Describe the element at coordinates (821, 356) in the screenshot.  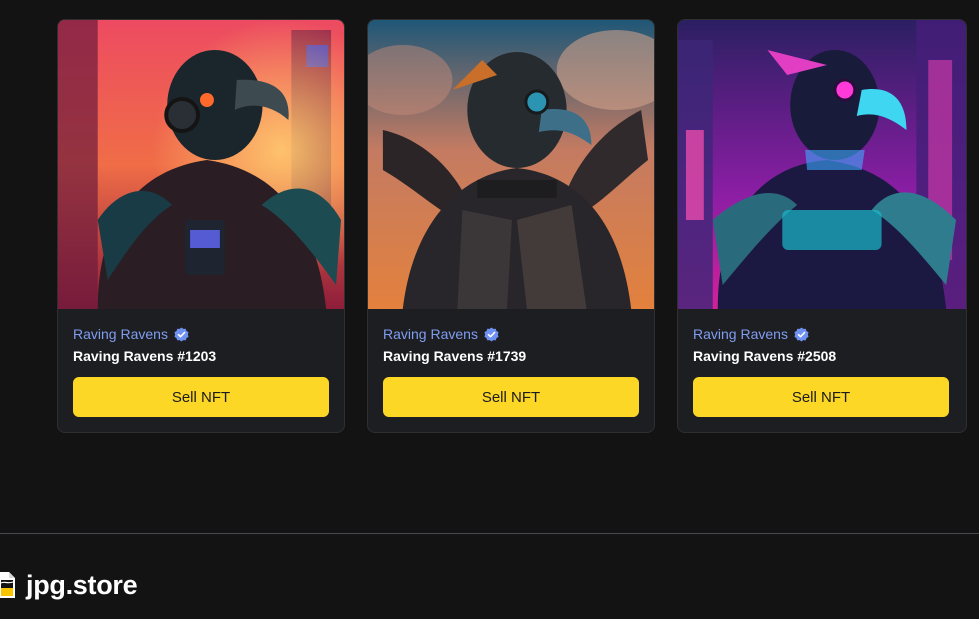
I see `nft-title: Raving Ravens #2508` at that location.